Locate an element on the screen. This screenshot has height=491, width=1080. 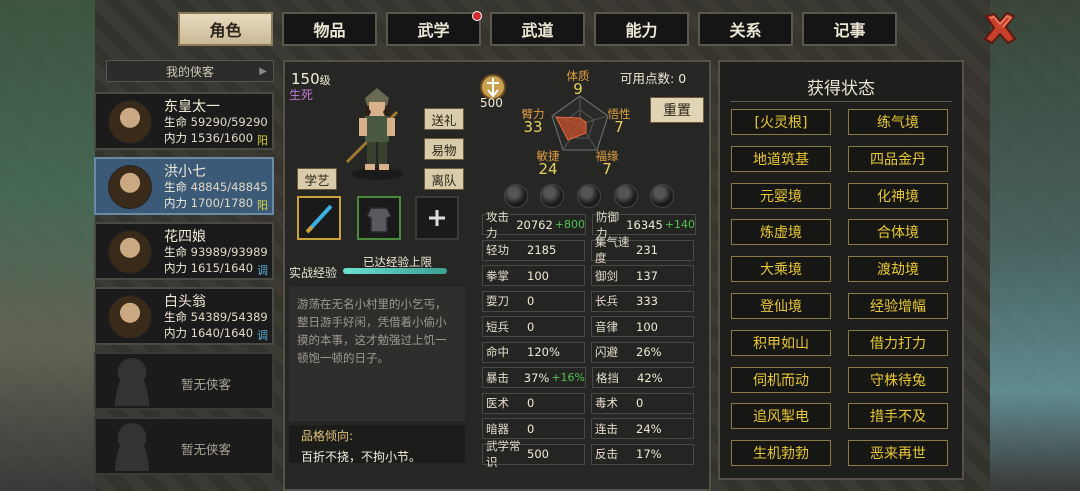
silhouette-icon is located at coordinates (132, 382).